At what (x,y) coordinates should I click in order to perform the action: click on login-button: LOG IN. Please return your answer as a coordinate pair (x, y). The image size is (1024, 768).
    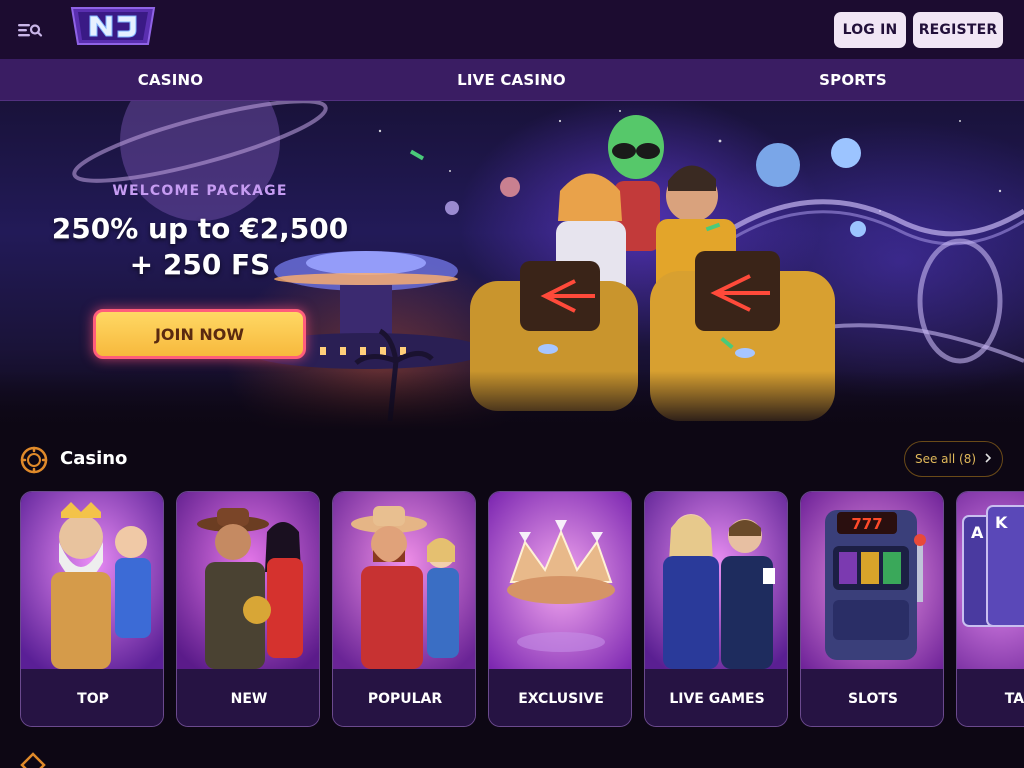
    Looking at the image, I should click on (870, 30).